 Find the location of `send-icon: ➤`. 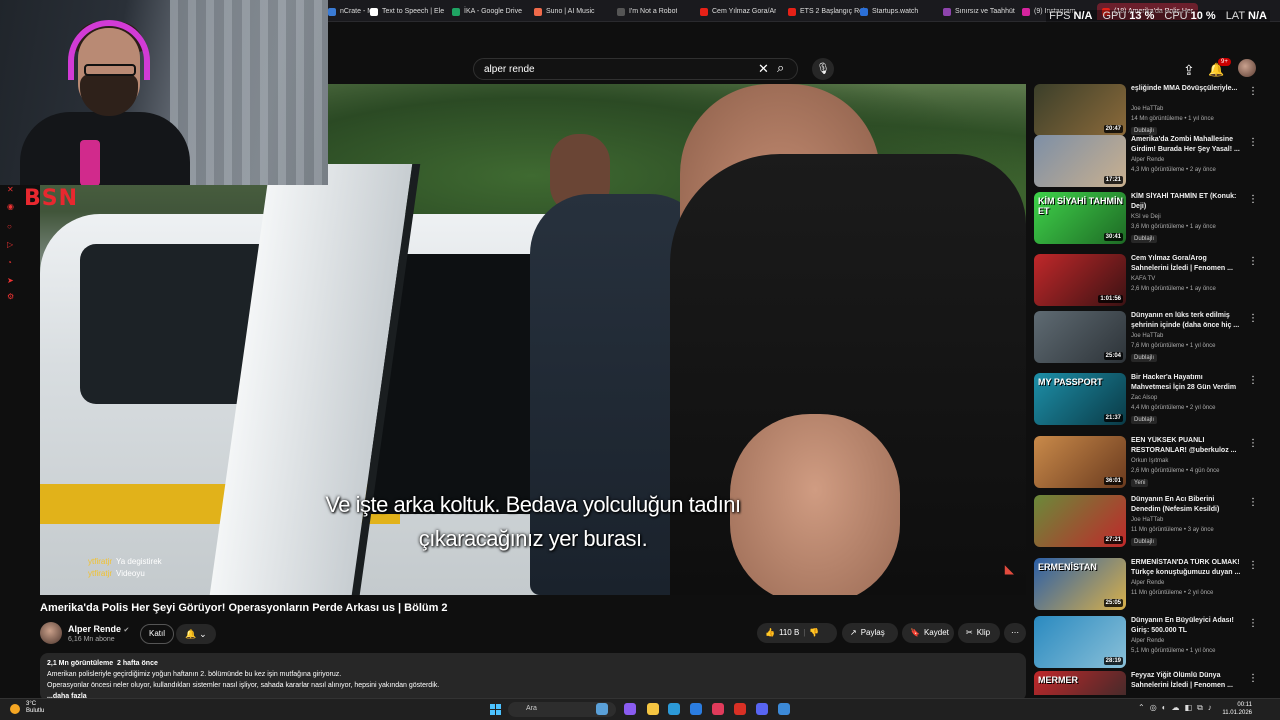

send-icon: ➤ is located at coordinates (10, 280).